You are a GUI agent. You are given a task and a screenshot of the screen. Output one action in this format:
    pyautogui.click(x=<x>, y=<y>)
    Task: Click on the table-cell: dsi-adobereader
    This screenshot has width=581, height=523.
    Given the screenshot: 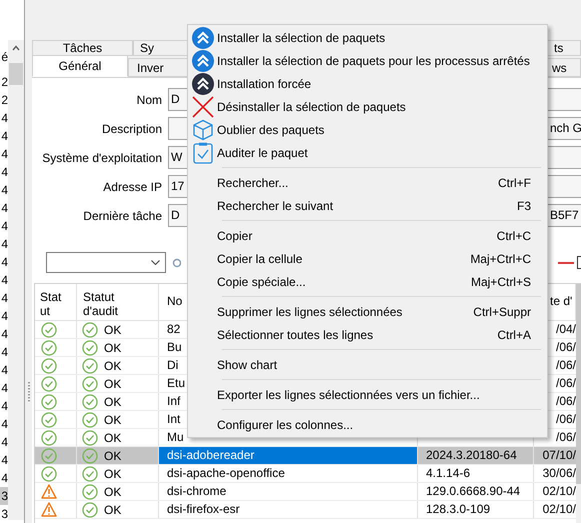 What is the action you would take?
    pyautogui.click(x=288, y=455)
    